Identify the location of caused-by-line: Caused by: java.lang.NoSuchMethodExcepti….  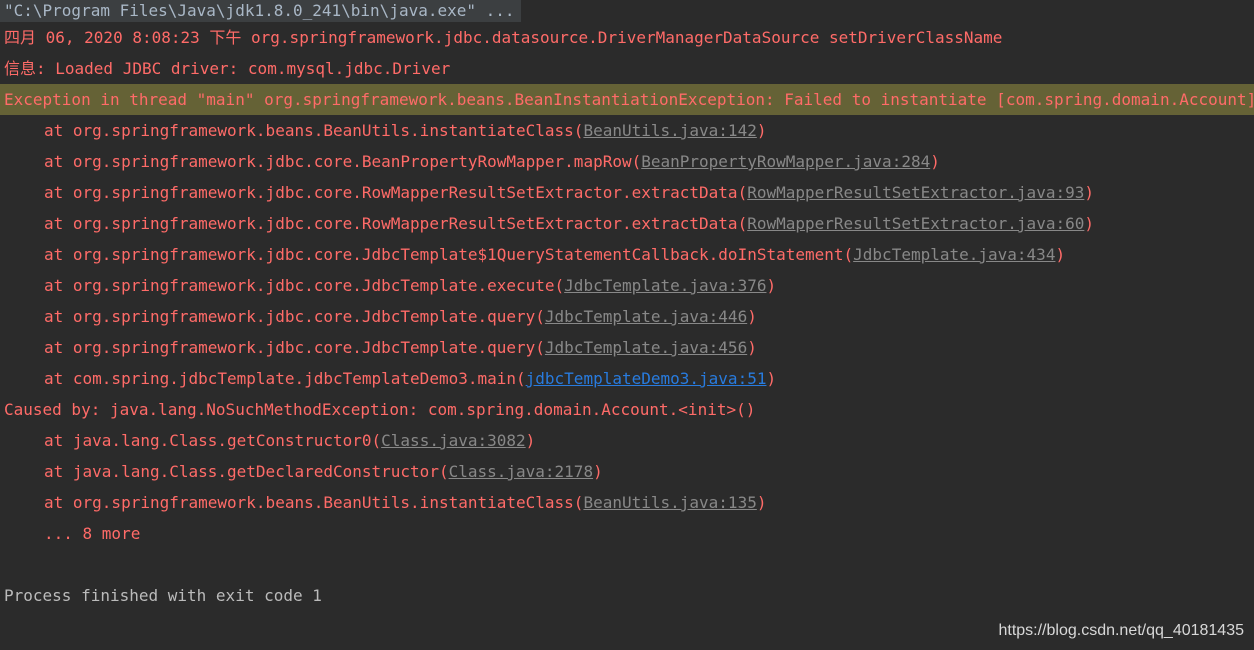
(380, 409).